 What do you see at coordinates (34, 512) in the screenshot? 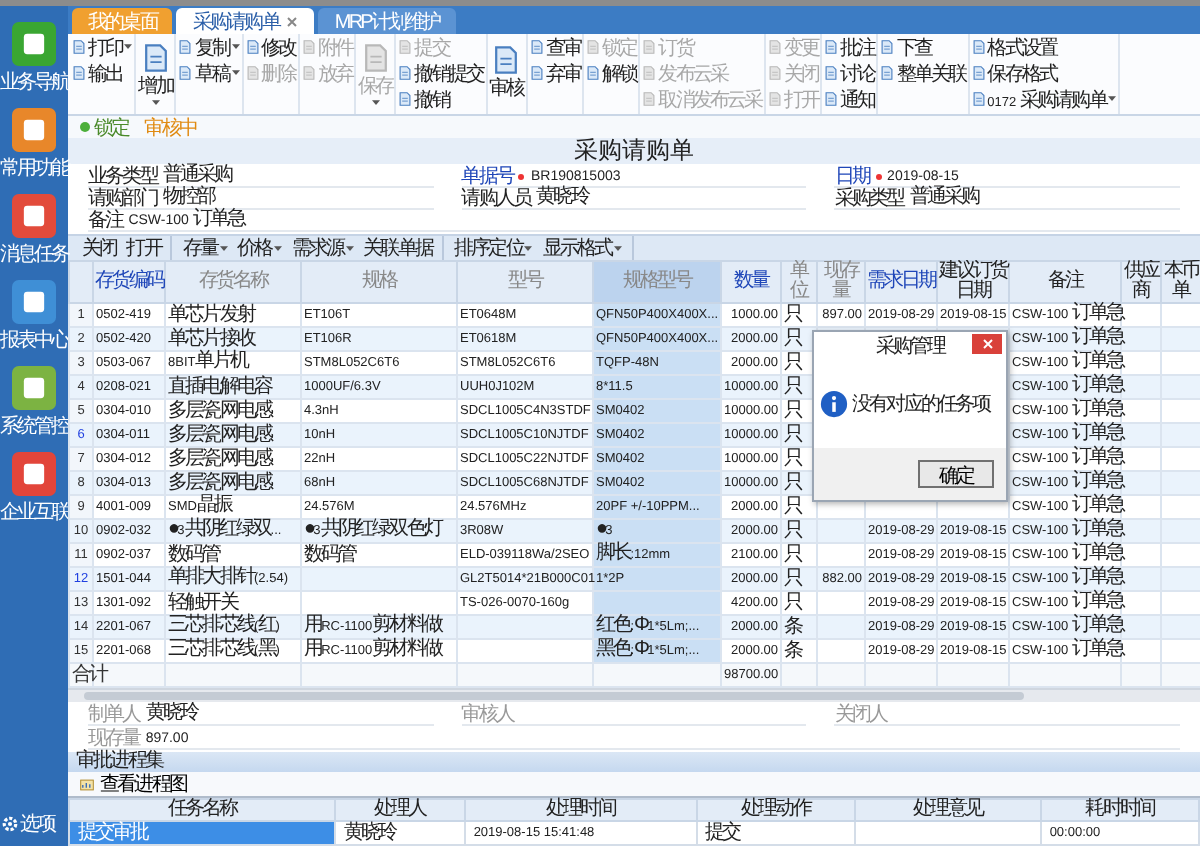
I see `module-label: 企业互联` at bounding box center [34, 512].